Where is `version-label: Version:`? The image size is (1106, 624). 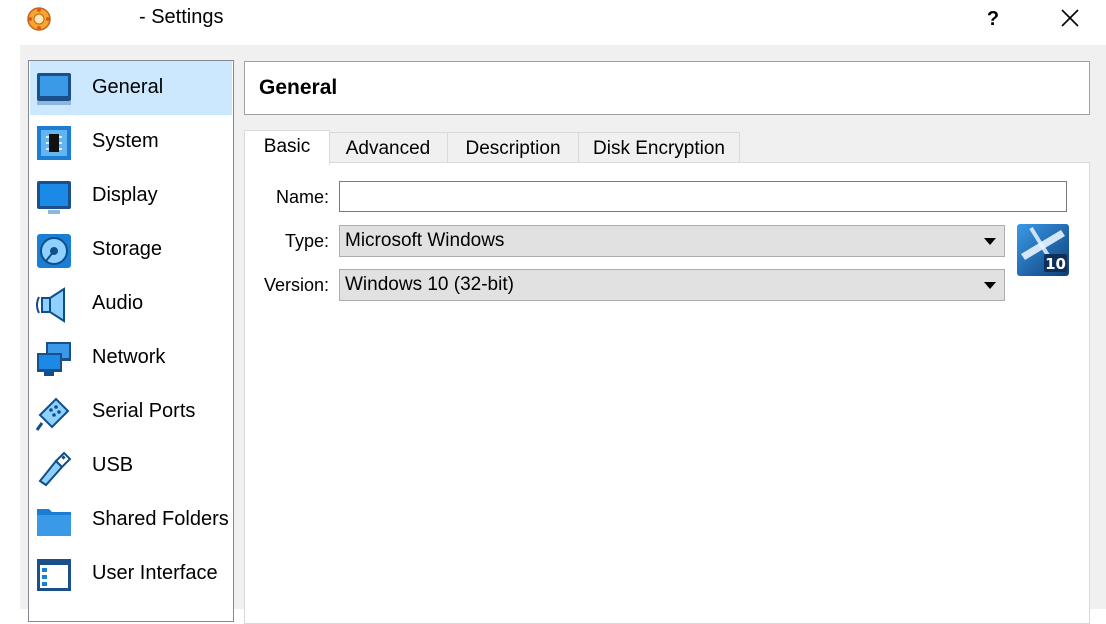
version-label: Version: is located at coordinates (296, 285).